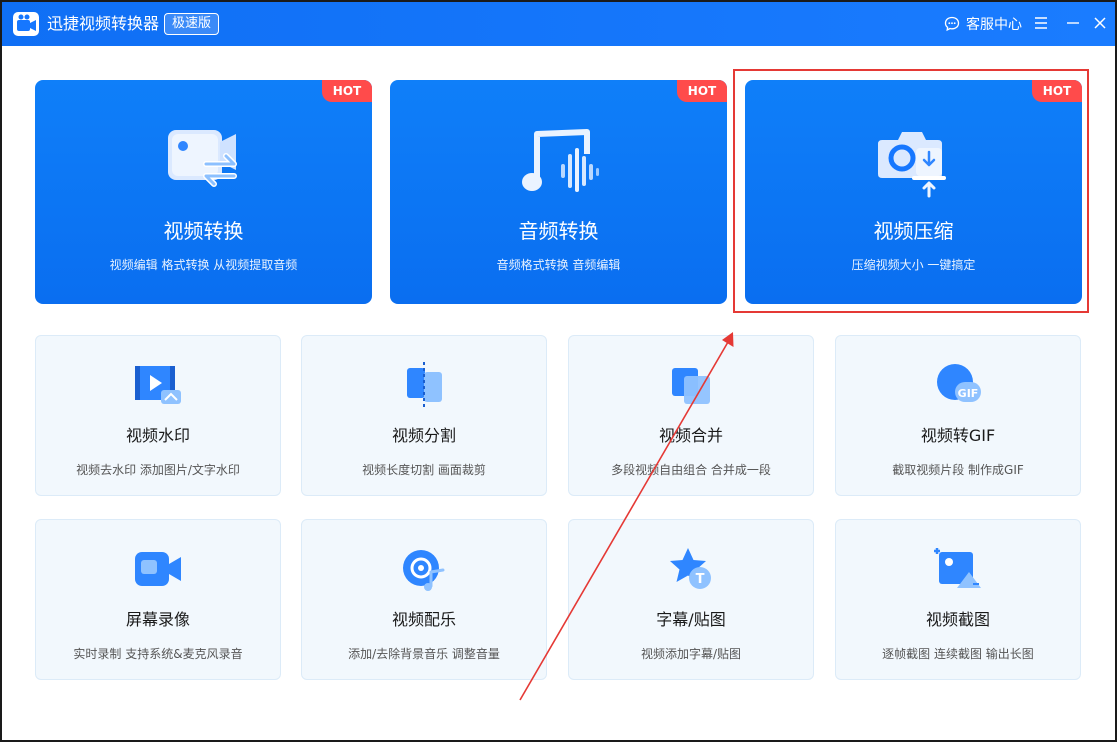 The height and width of the screenshot is (742, 1117). I want to click on subtitle-sticker-icon: T, so click(690, 568).